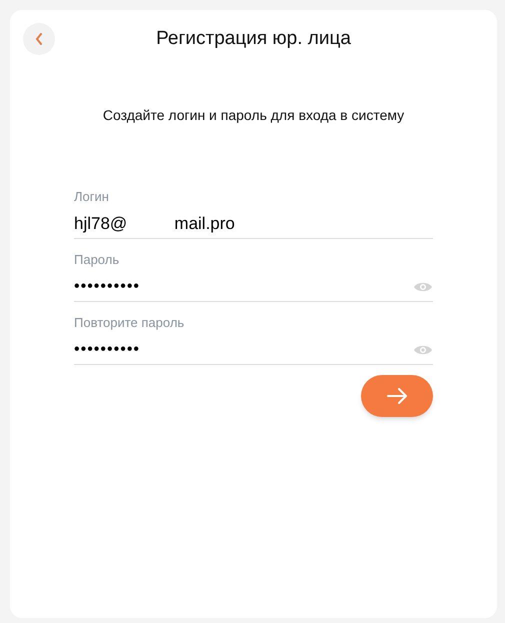 This screenshot has height=623, width=505. I want to click on field-label: Пароль, so click(97, 260).